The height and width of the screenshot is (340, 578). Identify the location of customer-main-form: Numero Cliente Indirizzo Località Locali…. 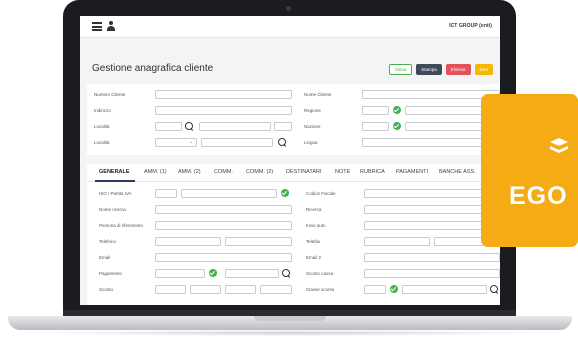
(293, 119).